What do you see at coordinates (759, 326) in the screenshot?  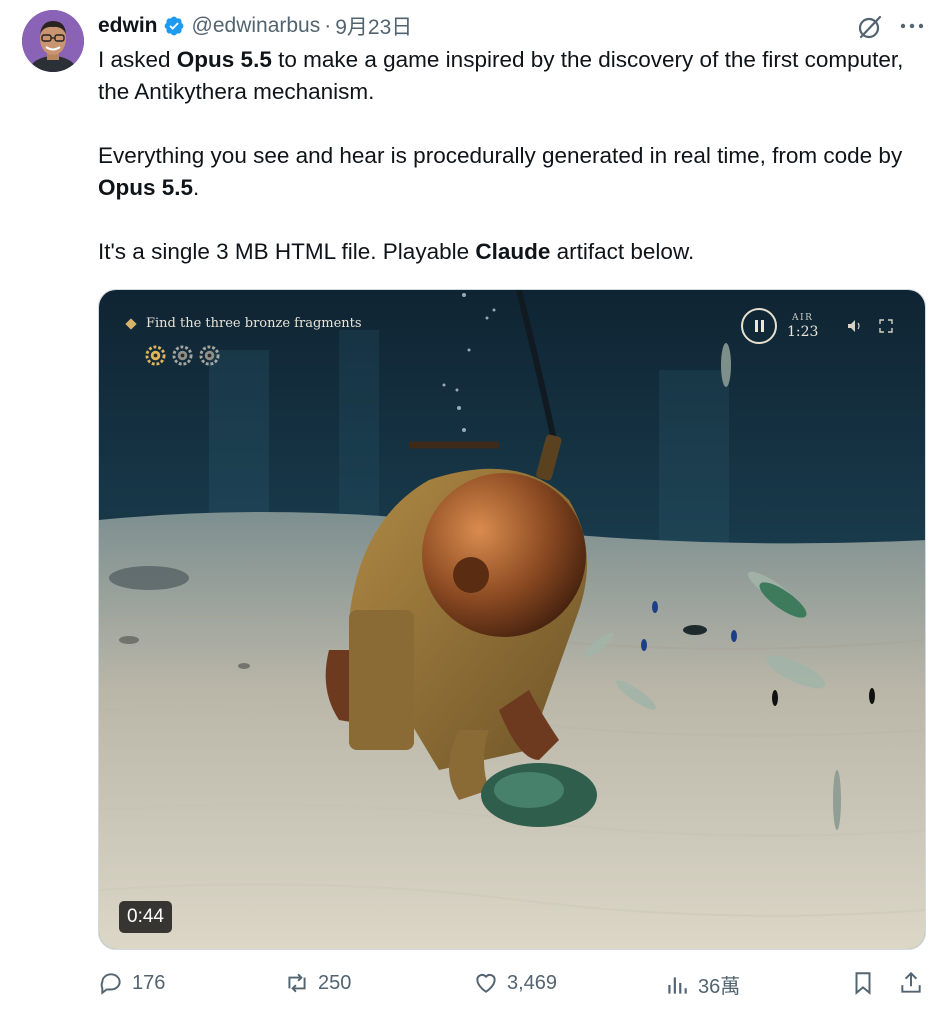 I see `pause-button` at bounding box center [759, 326].